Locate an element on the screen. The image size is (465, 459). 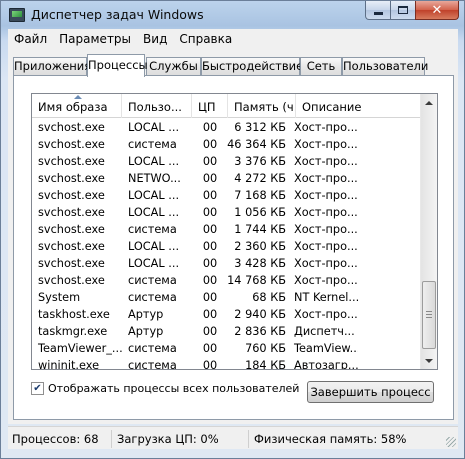
column-header-image-name: Имя образа is located at coordinates (77, 106).